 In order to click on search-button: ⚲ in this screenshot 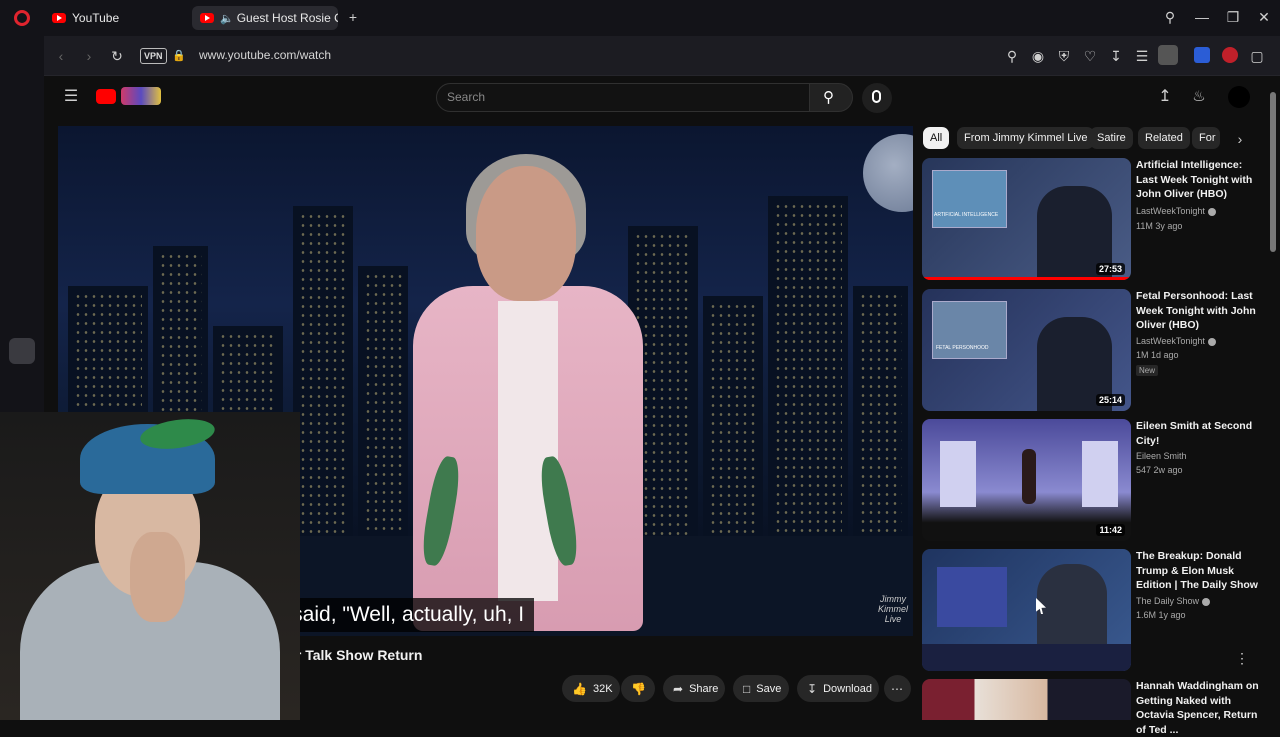, I will do `click(831, 97)`.